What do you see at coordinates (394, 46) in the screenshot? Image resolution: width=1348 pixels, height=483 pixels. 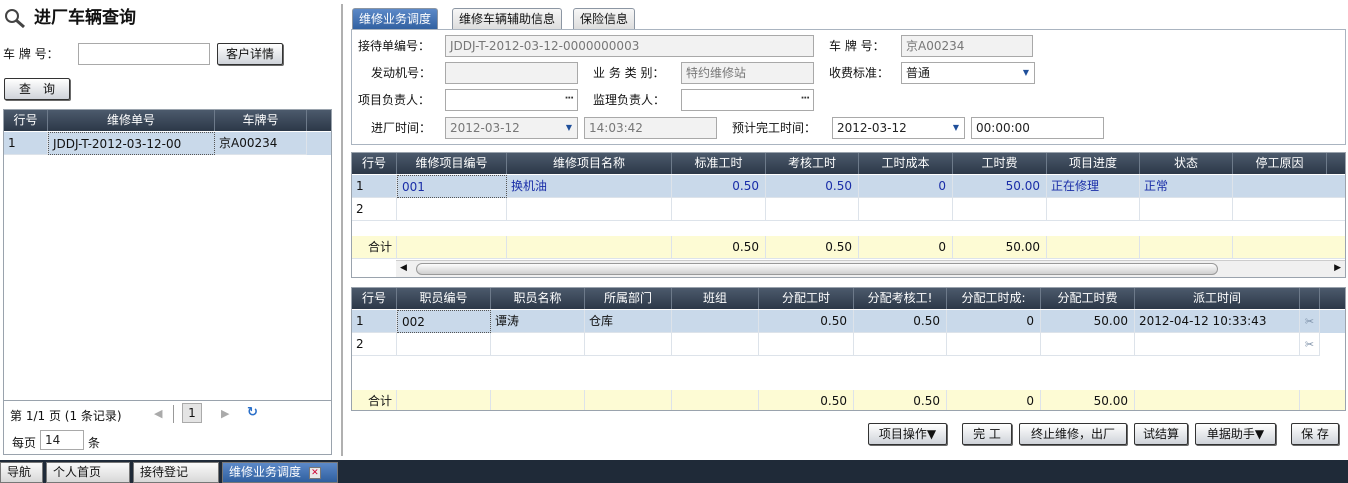 I see `order-label: 接待单编号：` at bounding box center [394, 46].